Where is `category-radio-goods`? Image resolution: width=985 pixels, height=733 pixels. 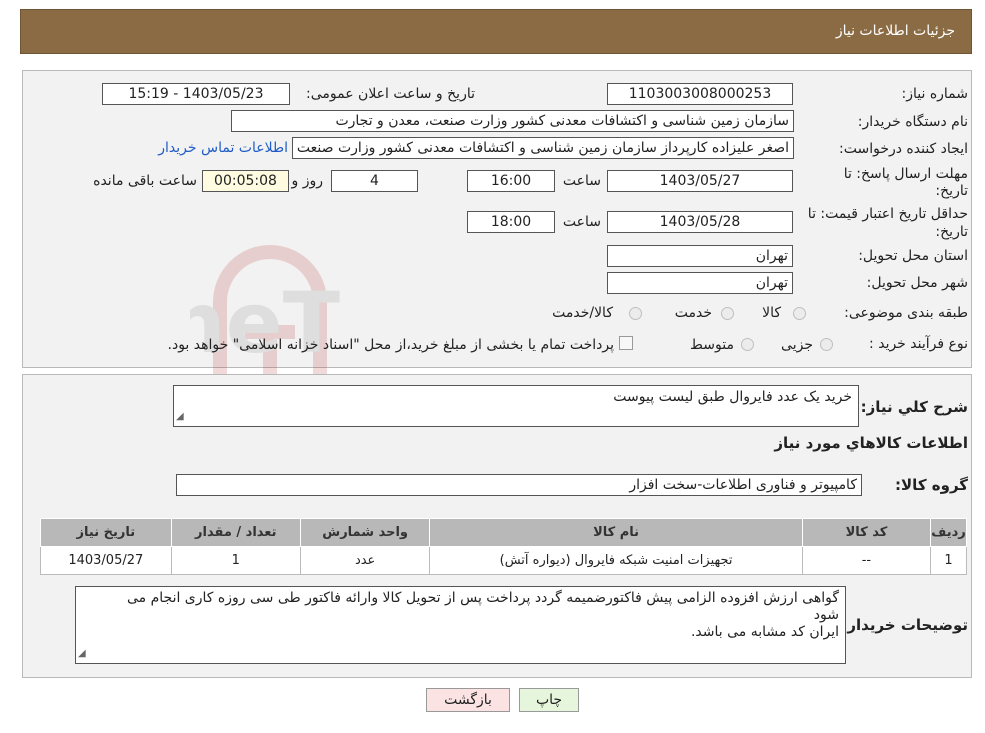 category-radio-goods is located at coordinates (799, 313).